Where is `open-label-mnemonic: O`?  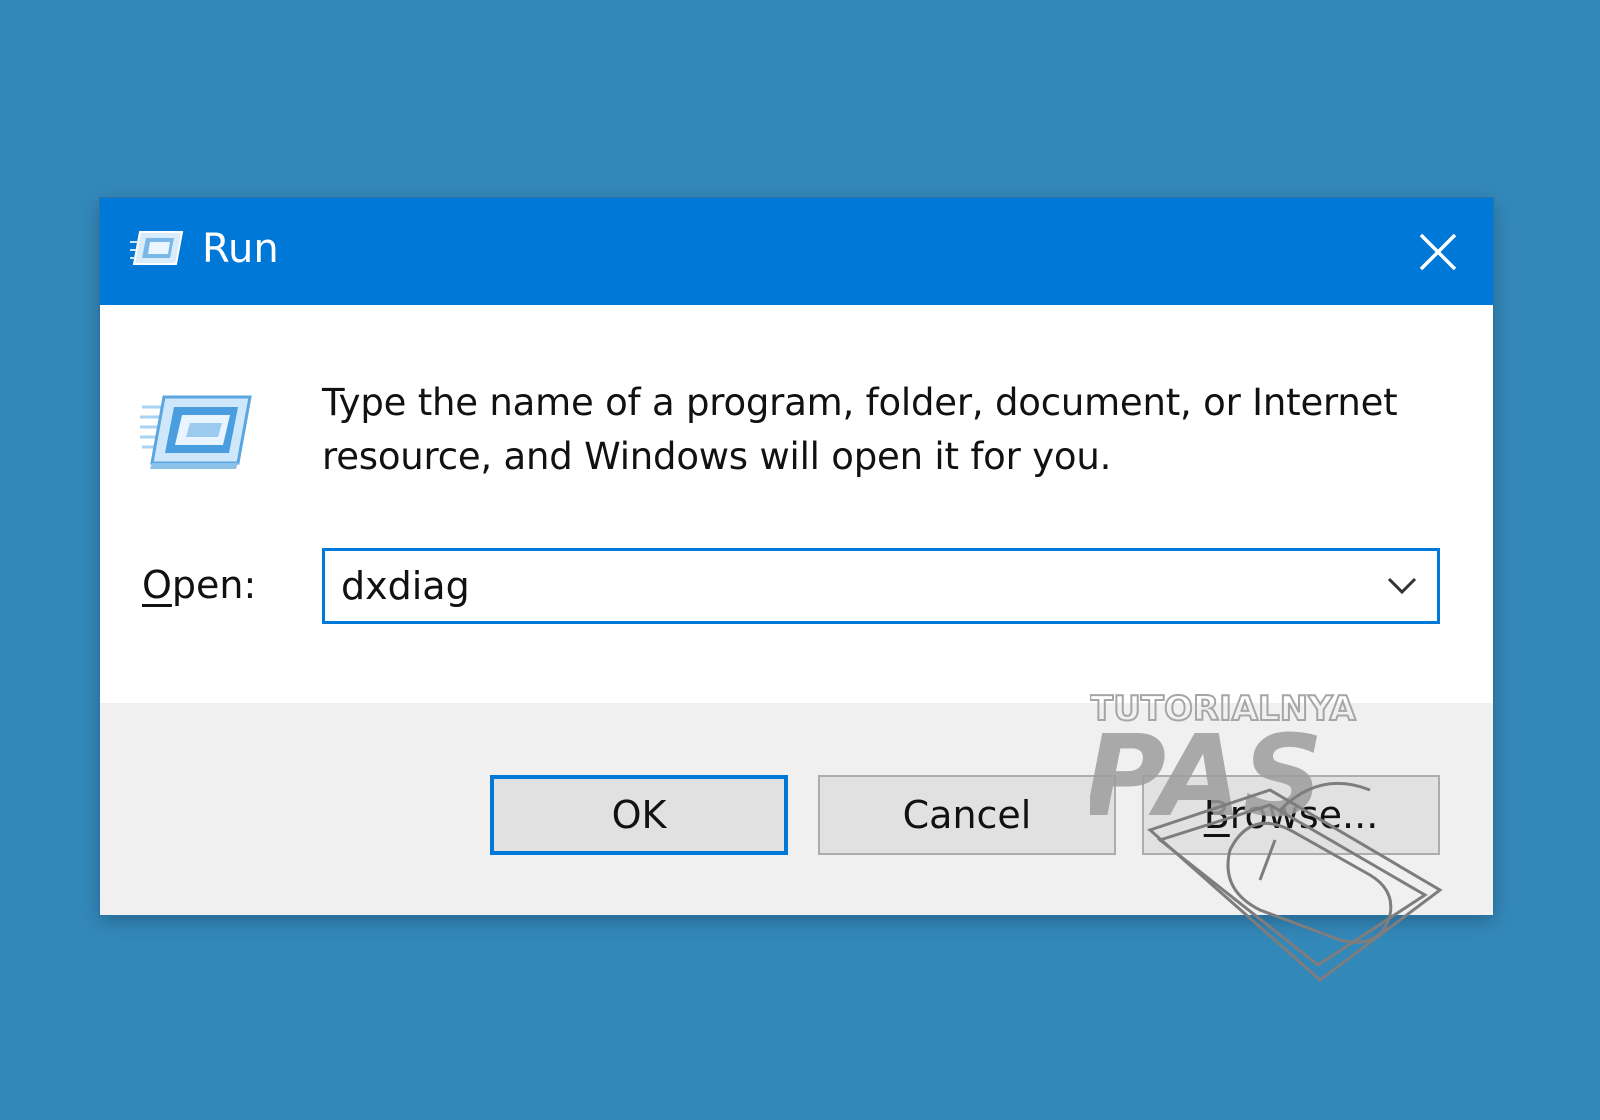 open-label-mnemonic: O is located at coordinates (157, 585).